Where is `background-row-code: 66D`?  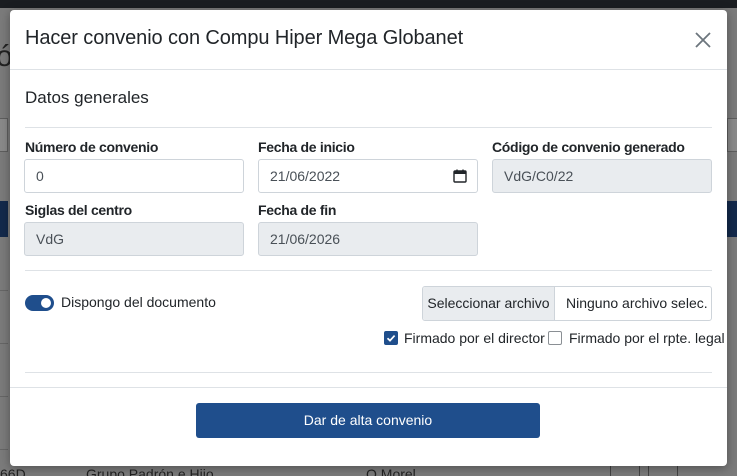 background-row-code: 66D is located at coordinates (13, 471).